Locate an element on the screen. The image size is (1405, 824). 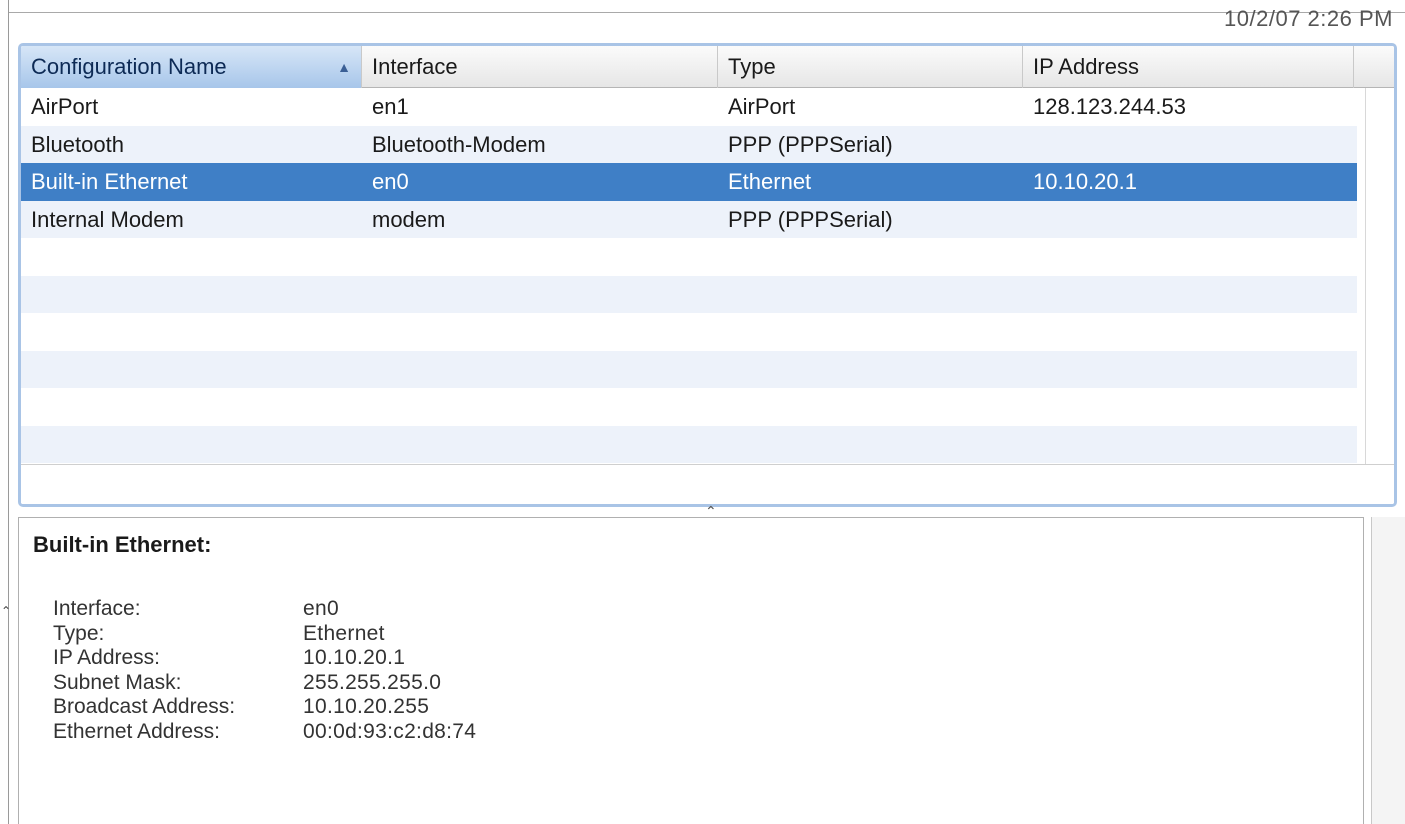
table-row: AirPort en1 AirPort 128.123.244.53 is located at coordinates (689, 107).